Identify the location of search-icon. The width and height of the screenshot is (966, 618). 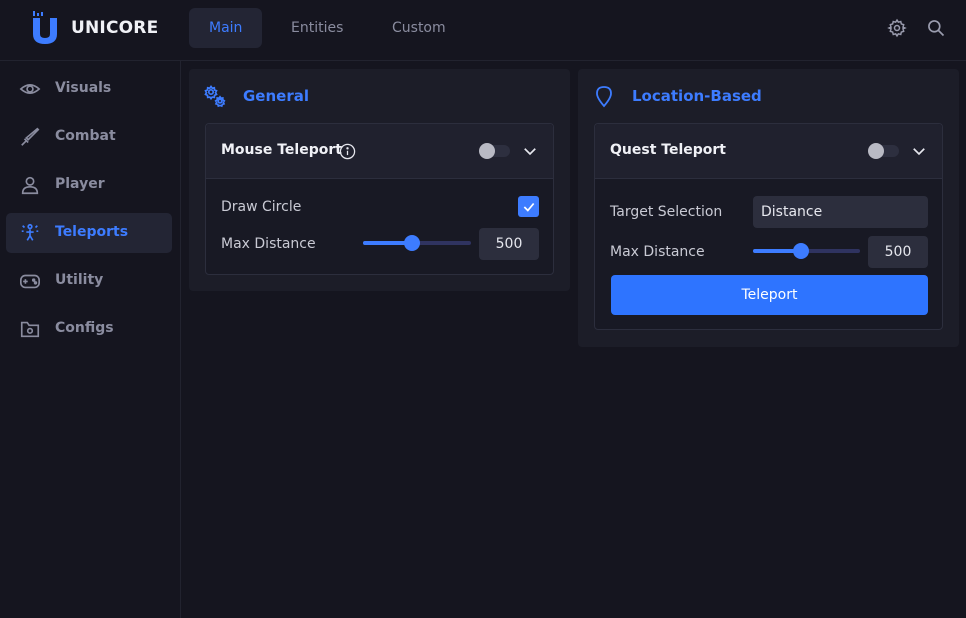
(936, 28).